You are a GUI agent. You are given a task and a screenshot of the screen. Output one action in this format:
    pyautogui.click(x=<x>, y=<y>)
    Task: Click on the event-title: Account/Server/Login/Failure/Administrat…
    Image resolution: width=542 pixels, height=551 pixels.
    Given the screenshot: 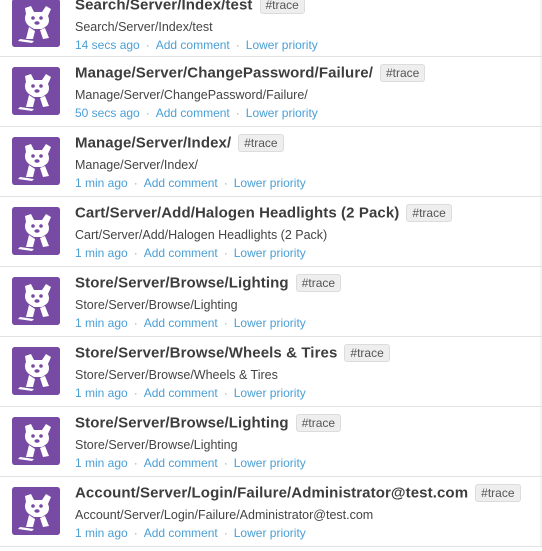 What is the action you would take?
    pyautogui.click(x=271, y=493)
    